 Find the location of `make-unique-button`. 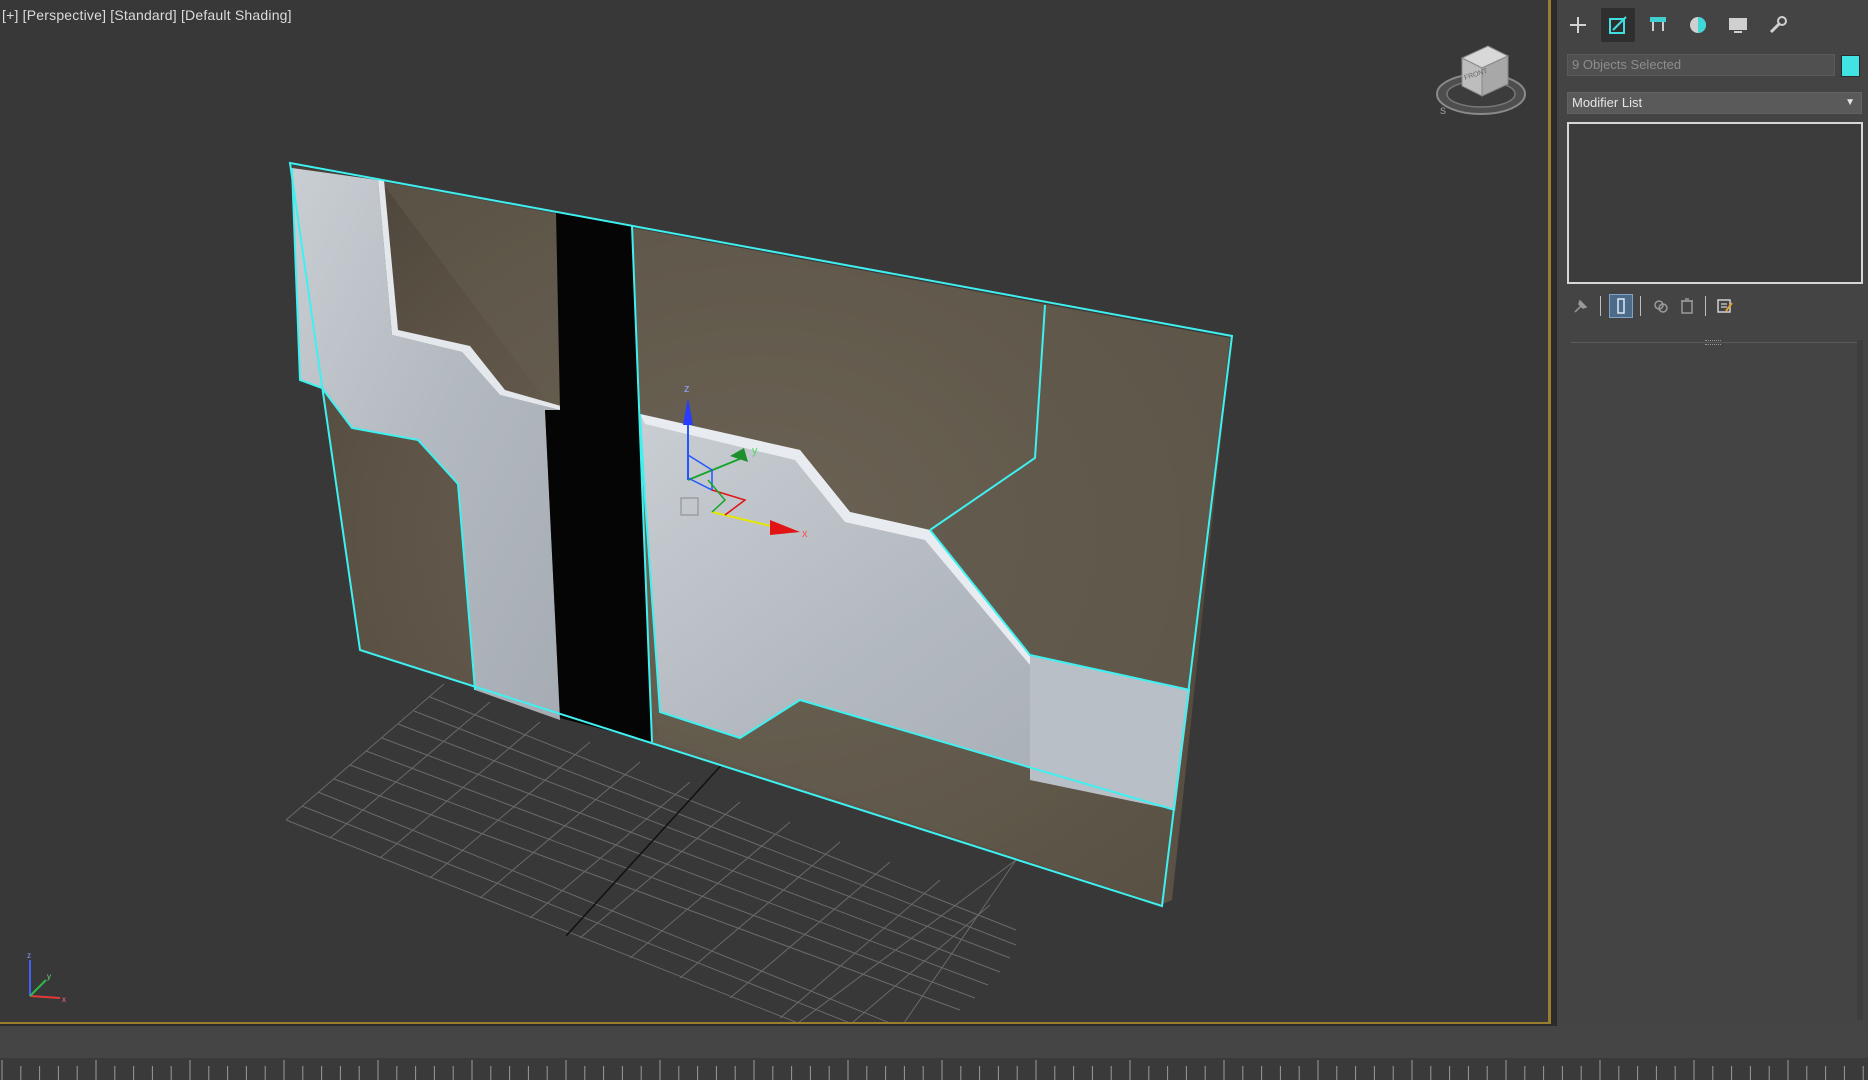

make-unique-button is located at coordinates (1661, 306).